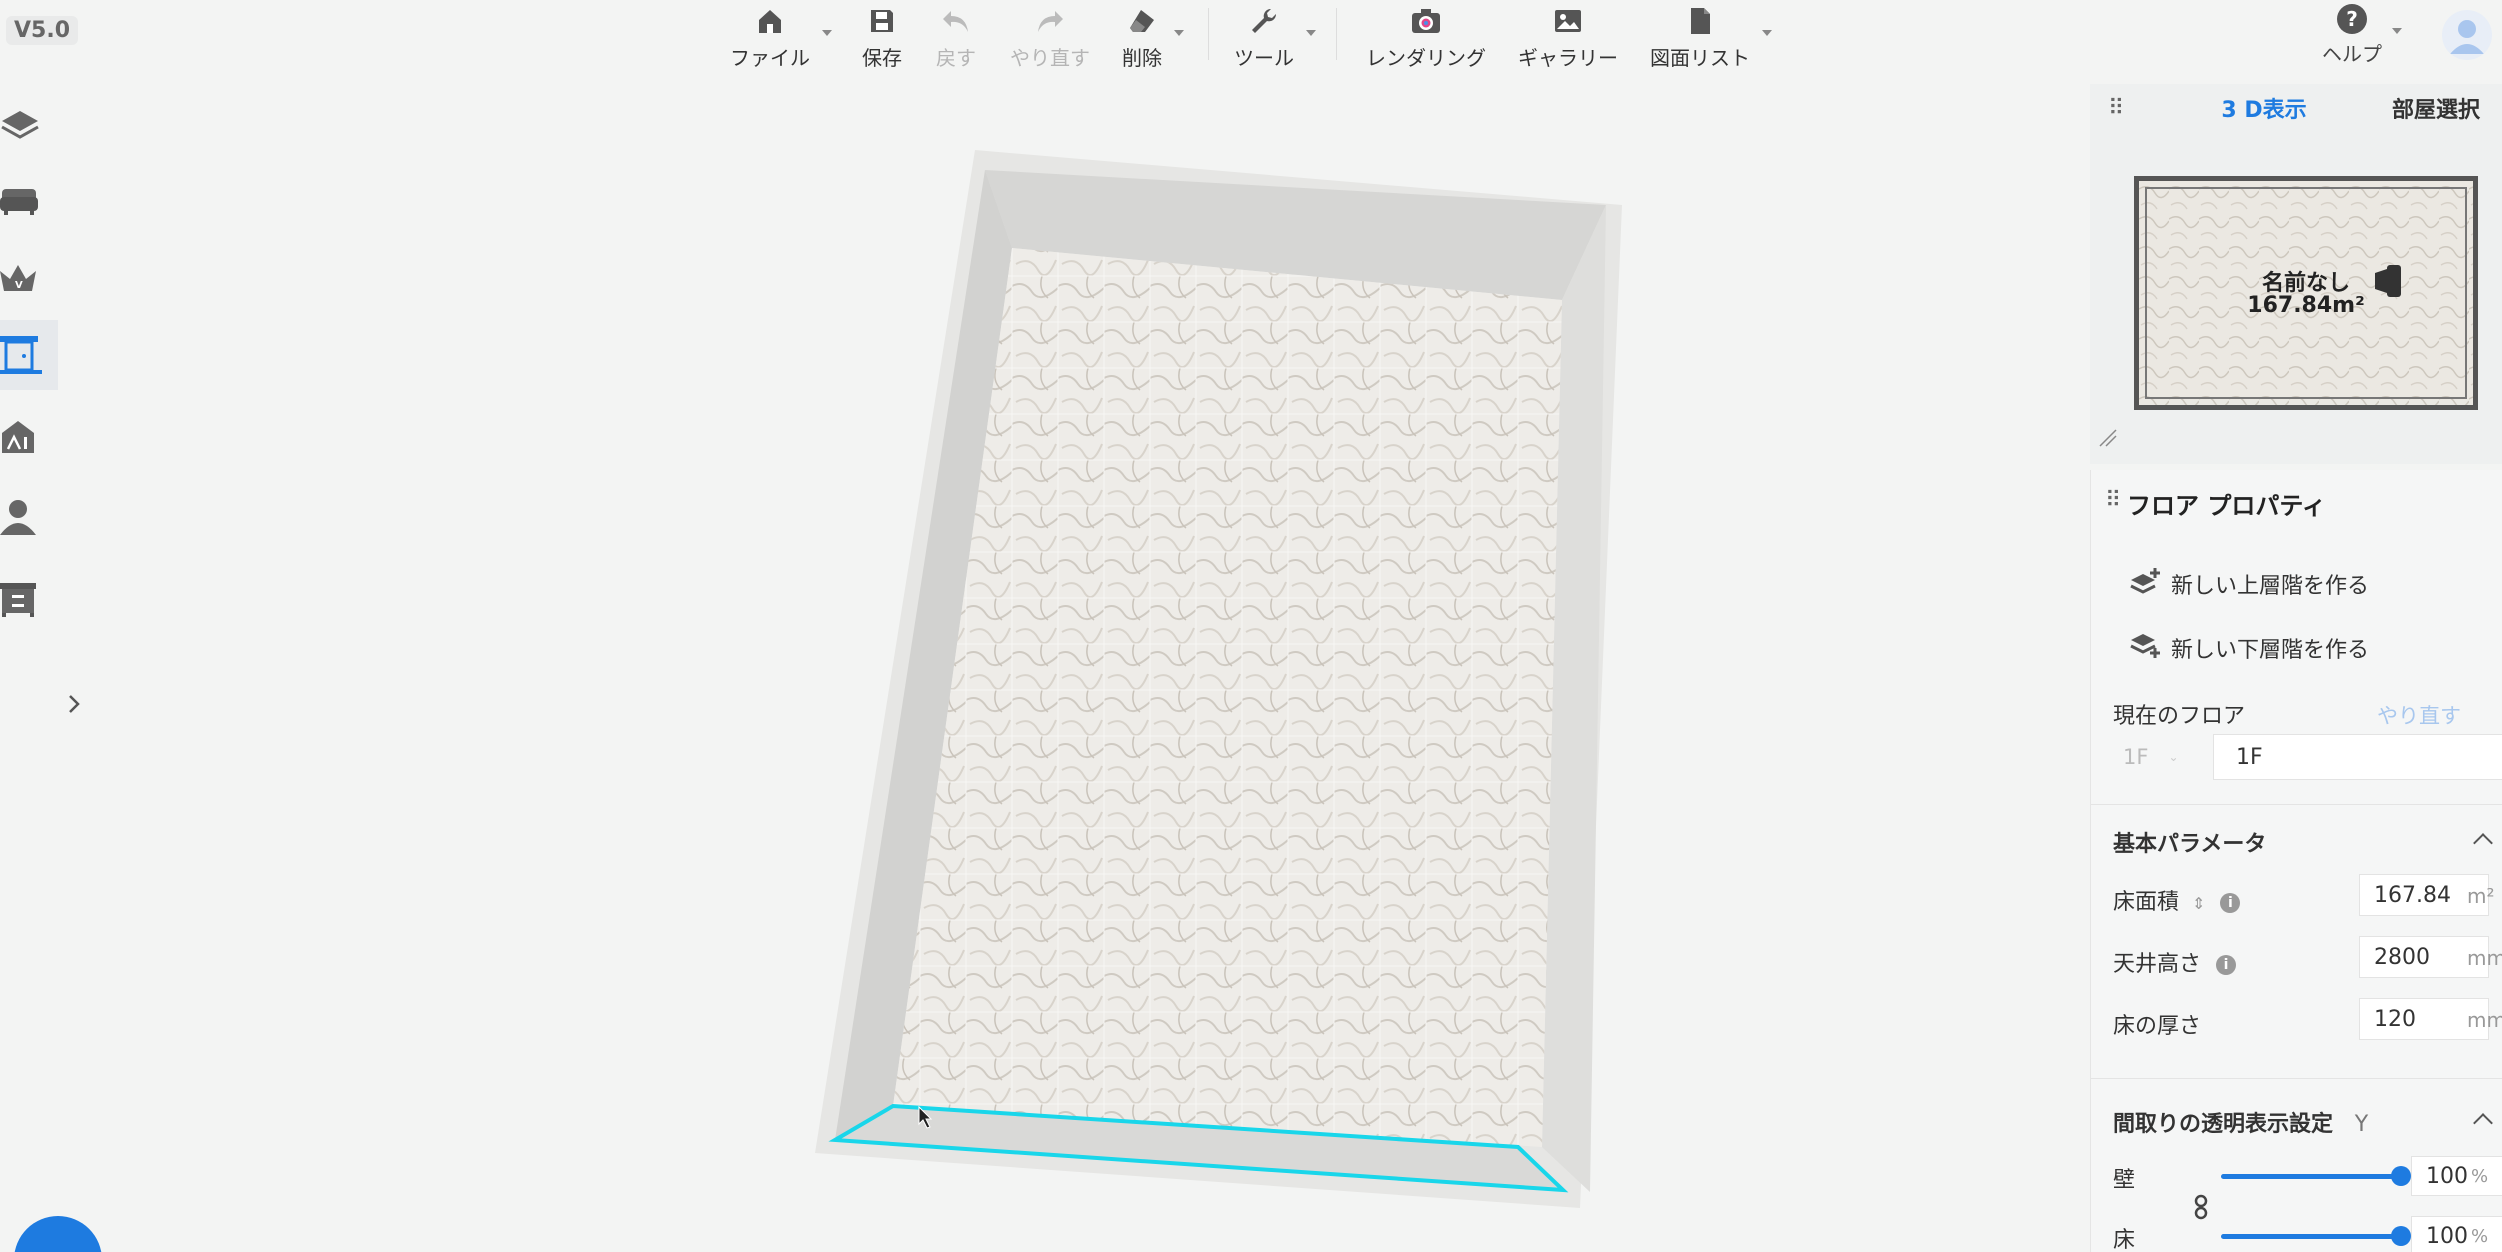 Image resolution: width=2502 pixels, height=1252 pixels. Describe the element at coordinates (2223, 1124) in the screenshot. I see `transparency-title: 間取りの透明表示設定` at that location.